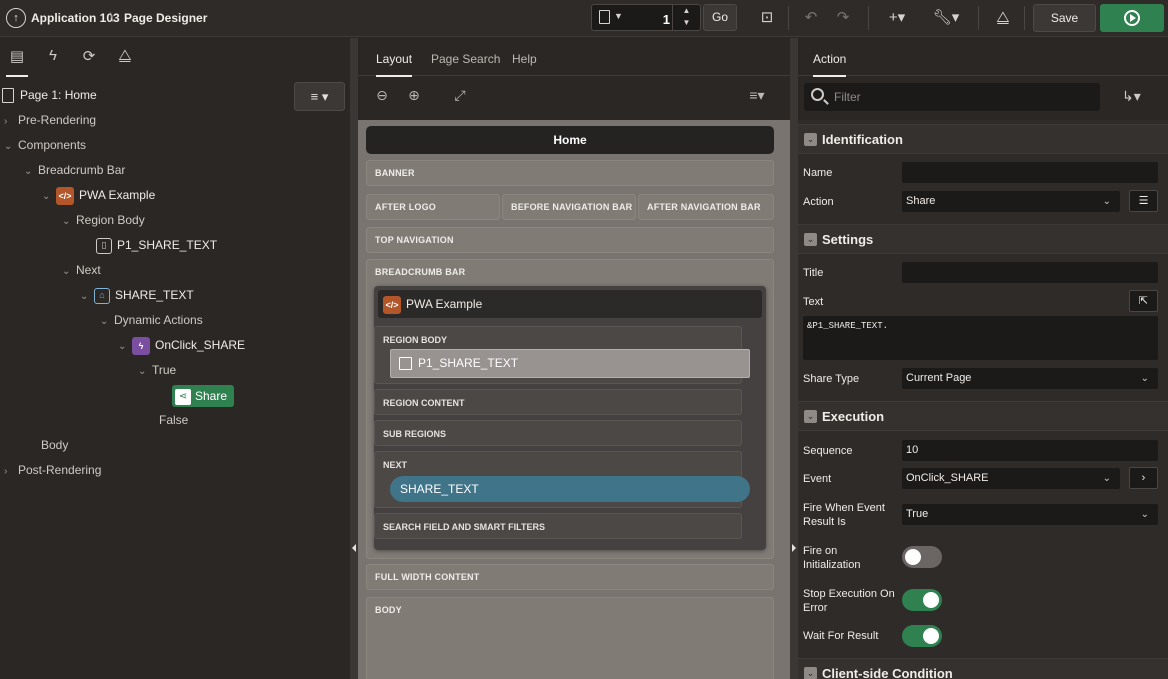 Image resolution: width=1168 pixels, height=679 pixels. I want to click on slot-before-nav: BEFORE NAVIGATION BAR, so click(569, 207).